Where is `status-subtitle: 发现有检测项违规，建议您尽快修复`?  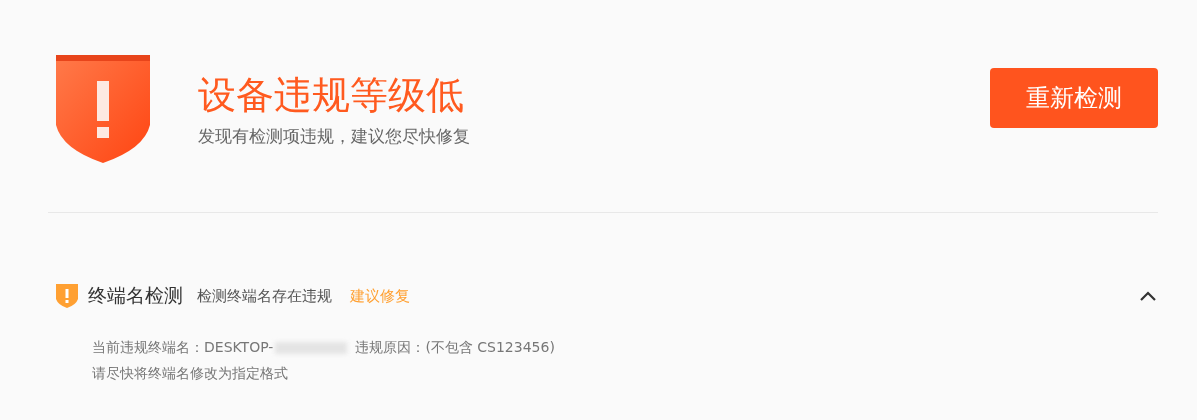 status-subtitle: 发现有检测项违规，建议您尽快修复 is located at coordinates (334, 136).